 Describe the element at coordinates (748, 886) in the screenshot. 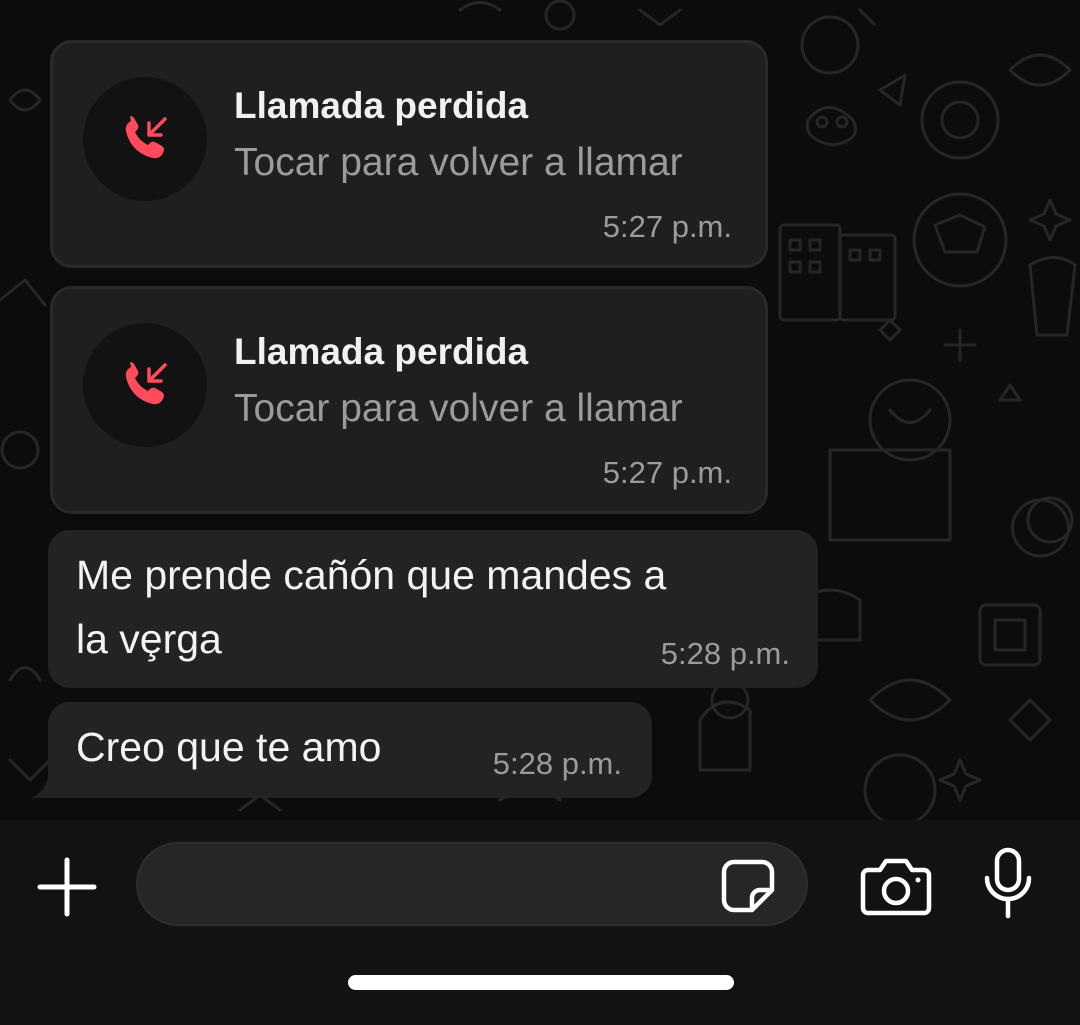

I see `sticker-icon` at that location.